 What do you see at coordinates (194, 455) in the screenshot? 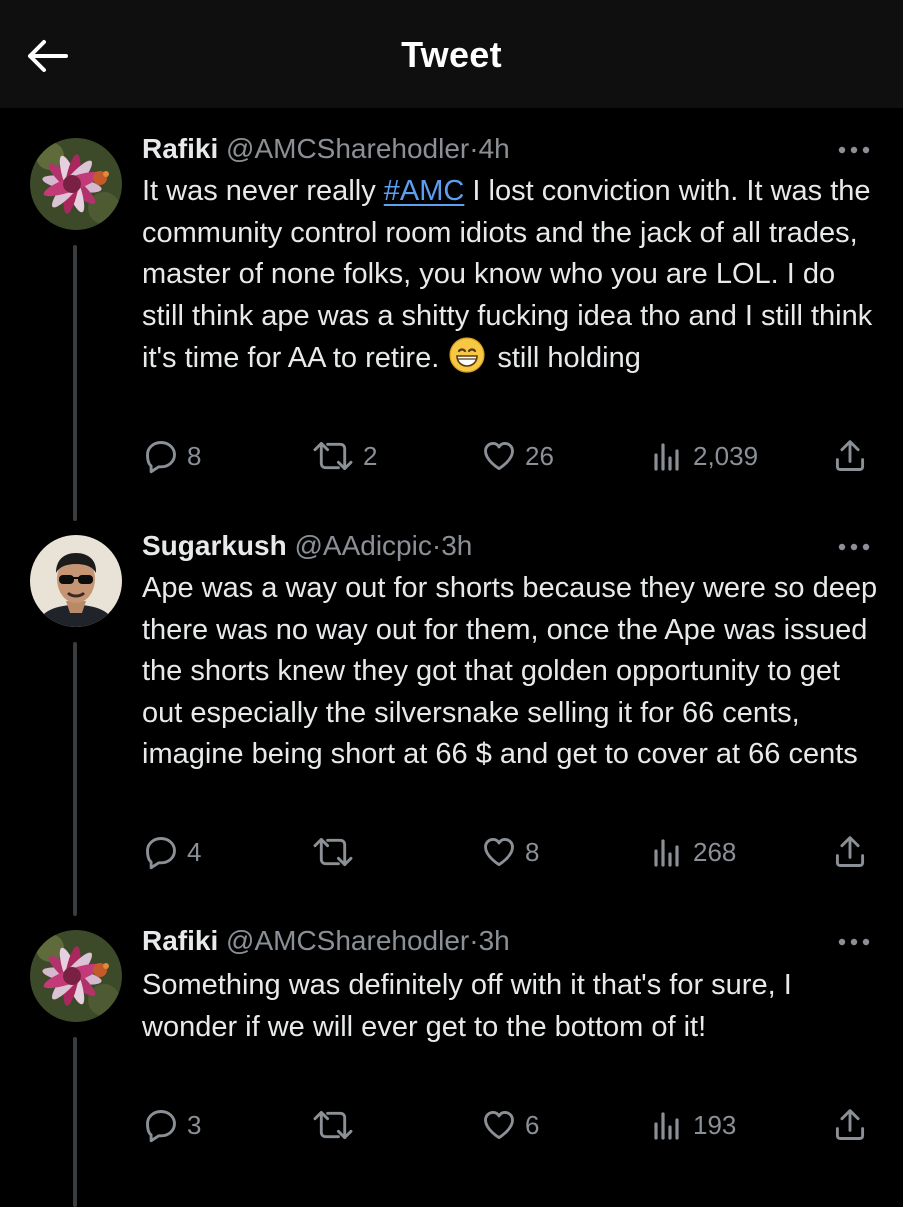
I see `reply-count: 8` at bounding box center [194, 455].